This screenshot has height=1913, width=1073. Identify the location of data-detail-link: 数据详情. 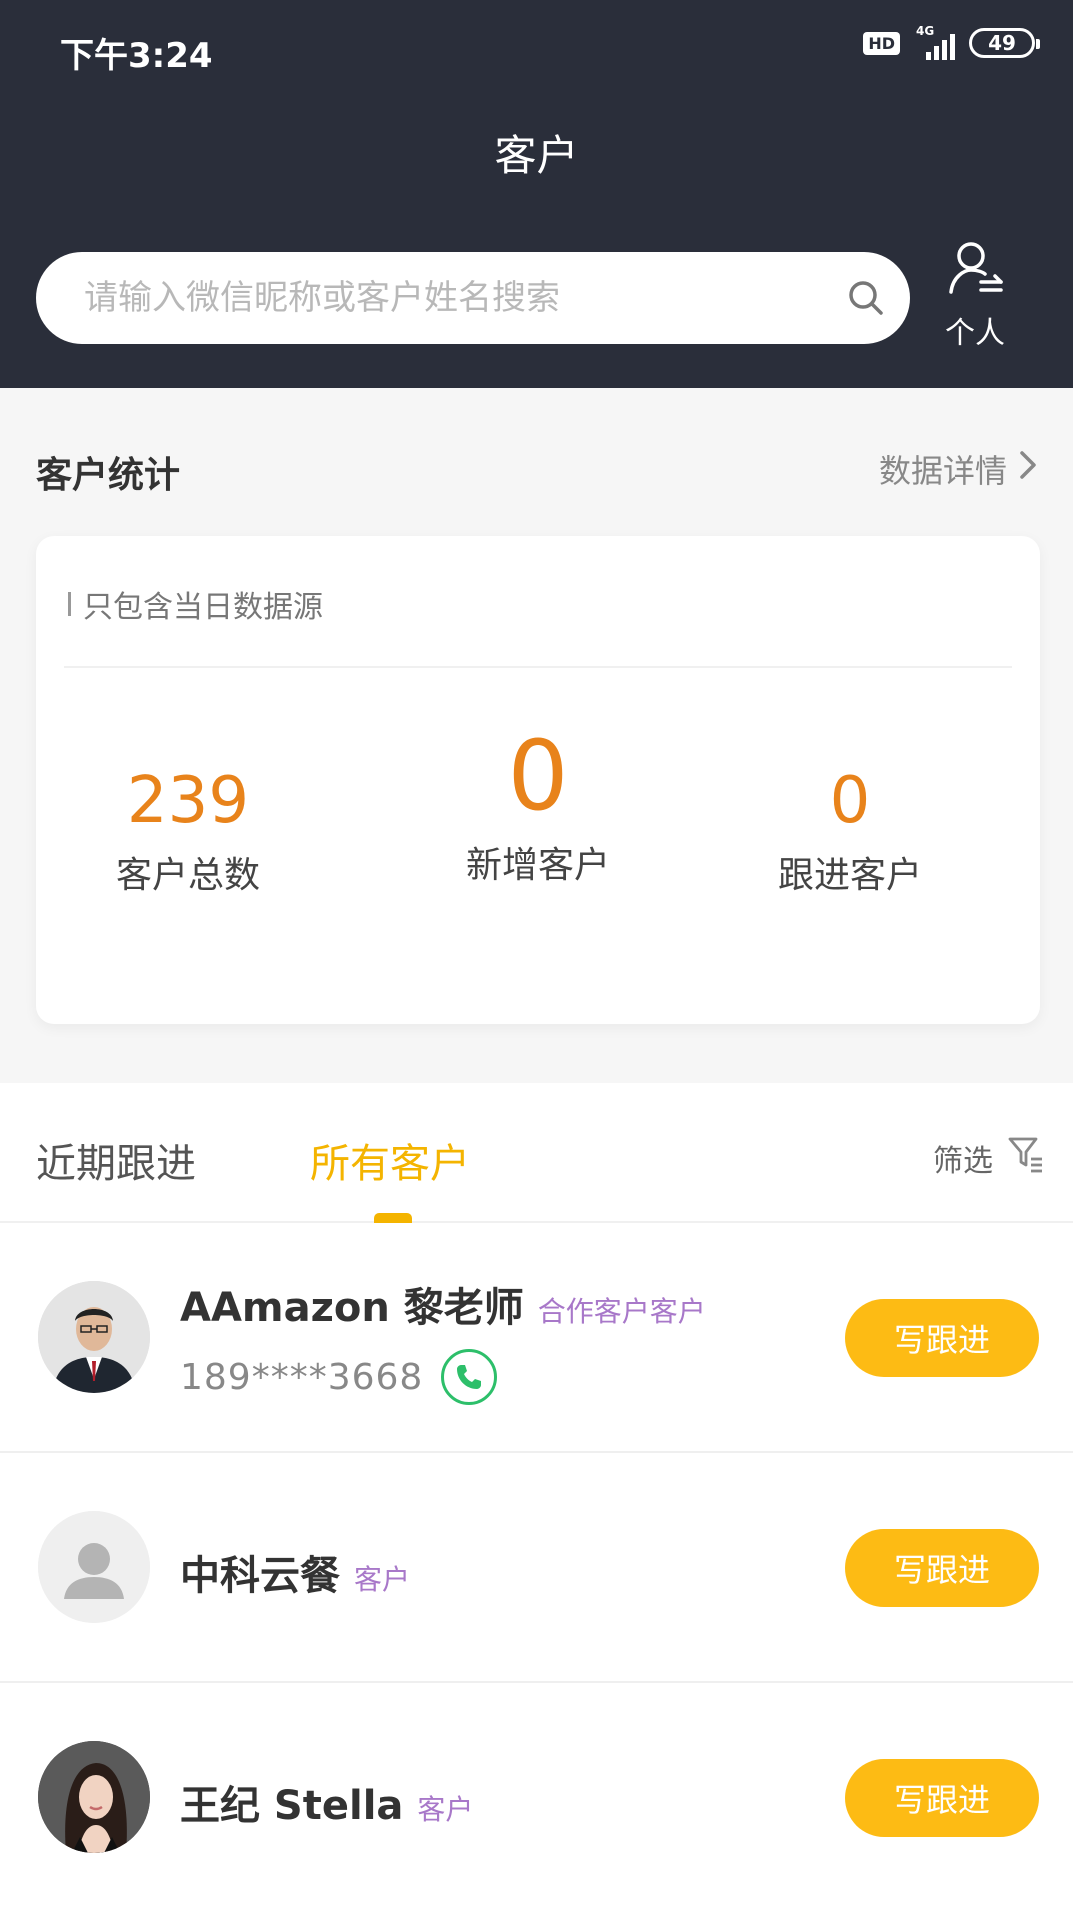
(958, 469).